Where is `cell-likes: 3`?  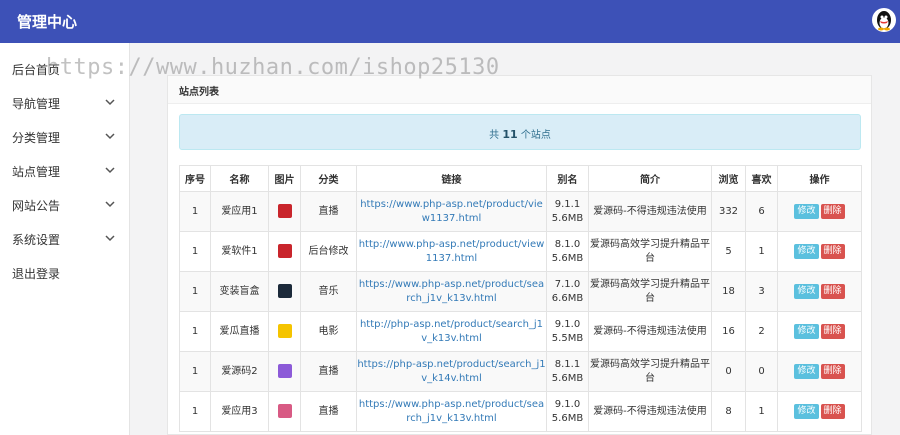 cell-likes: 3 is located at coordinates (761, 291).